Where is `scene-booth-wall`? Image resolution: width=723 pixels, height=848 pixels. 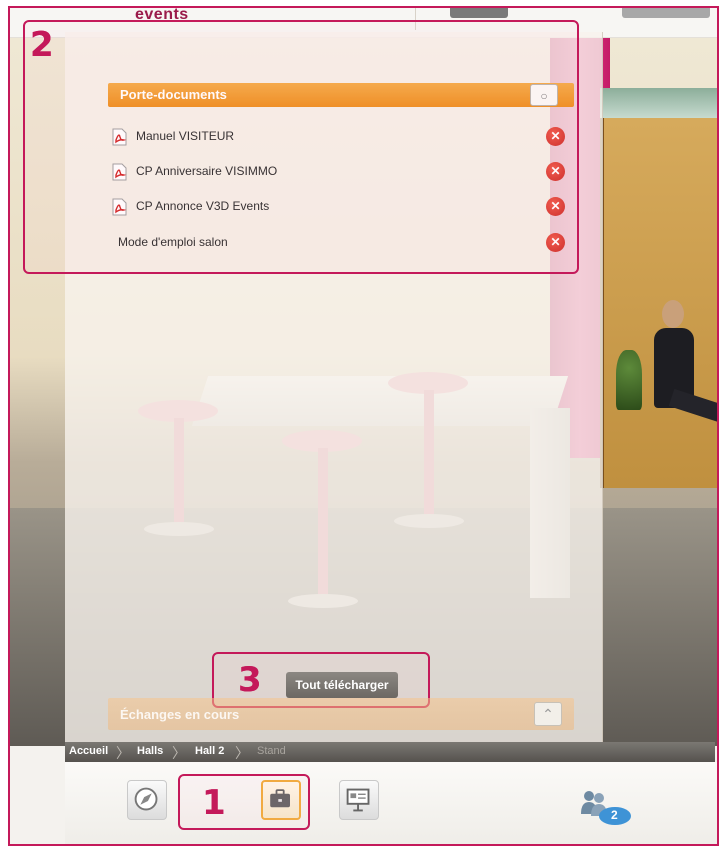 scene-booth-wall is located at coordinates (658, 303).